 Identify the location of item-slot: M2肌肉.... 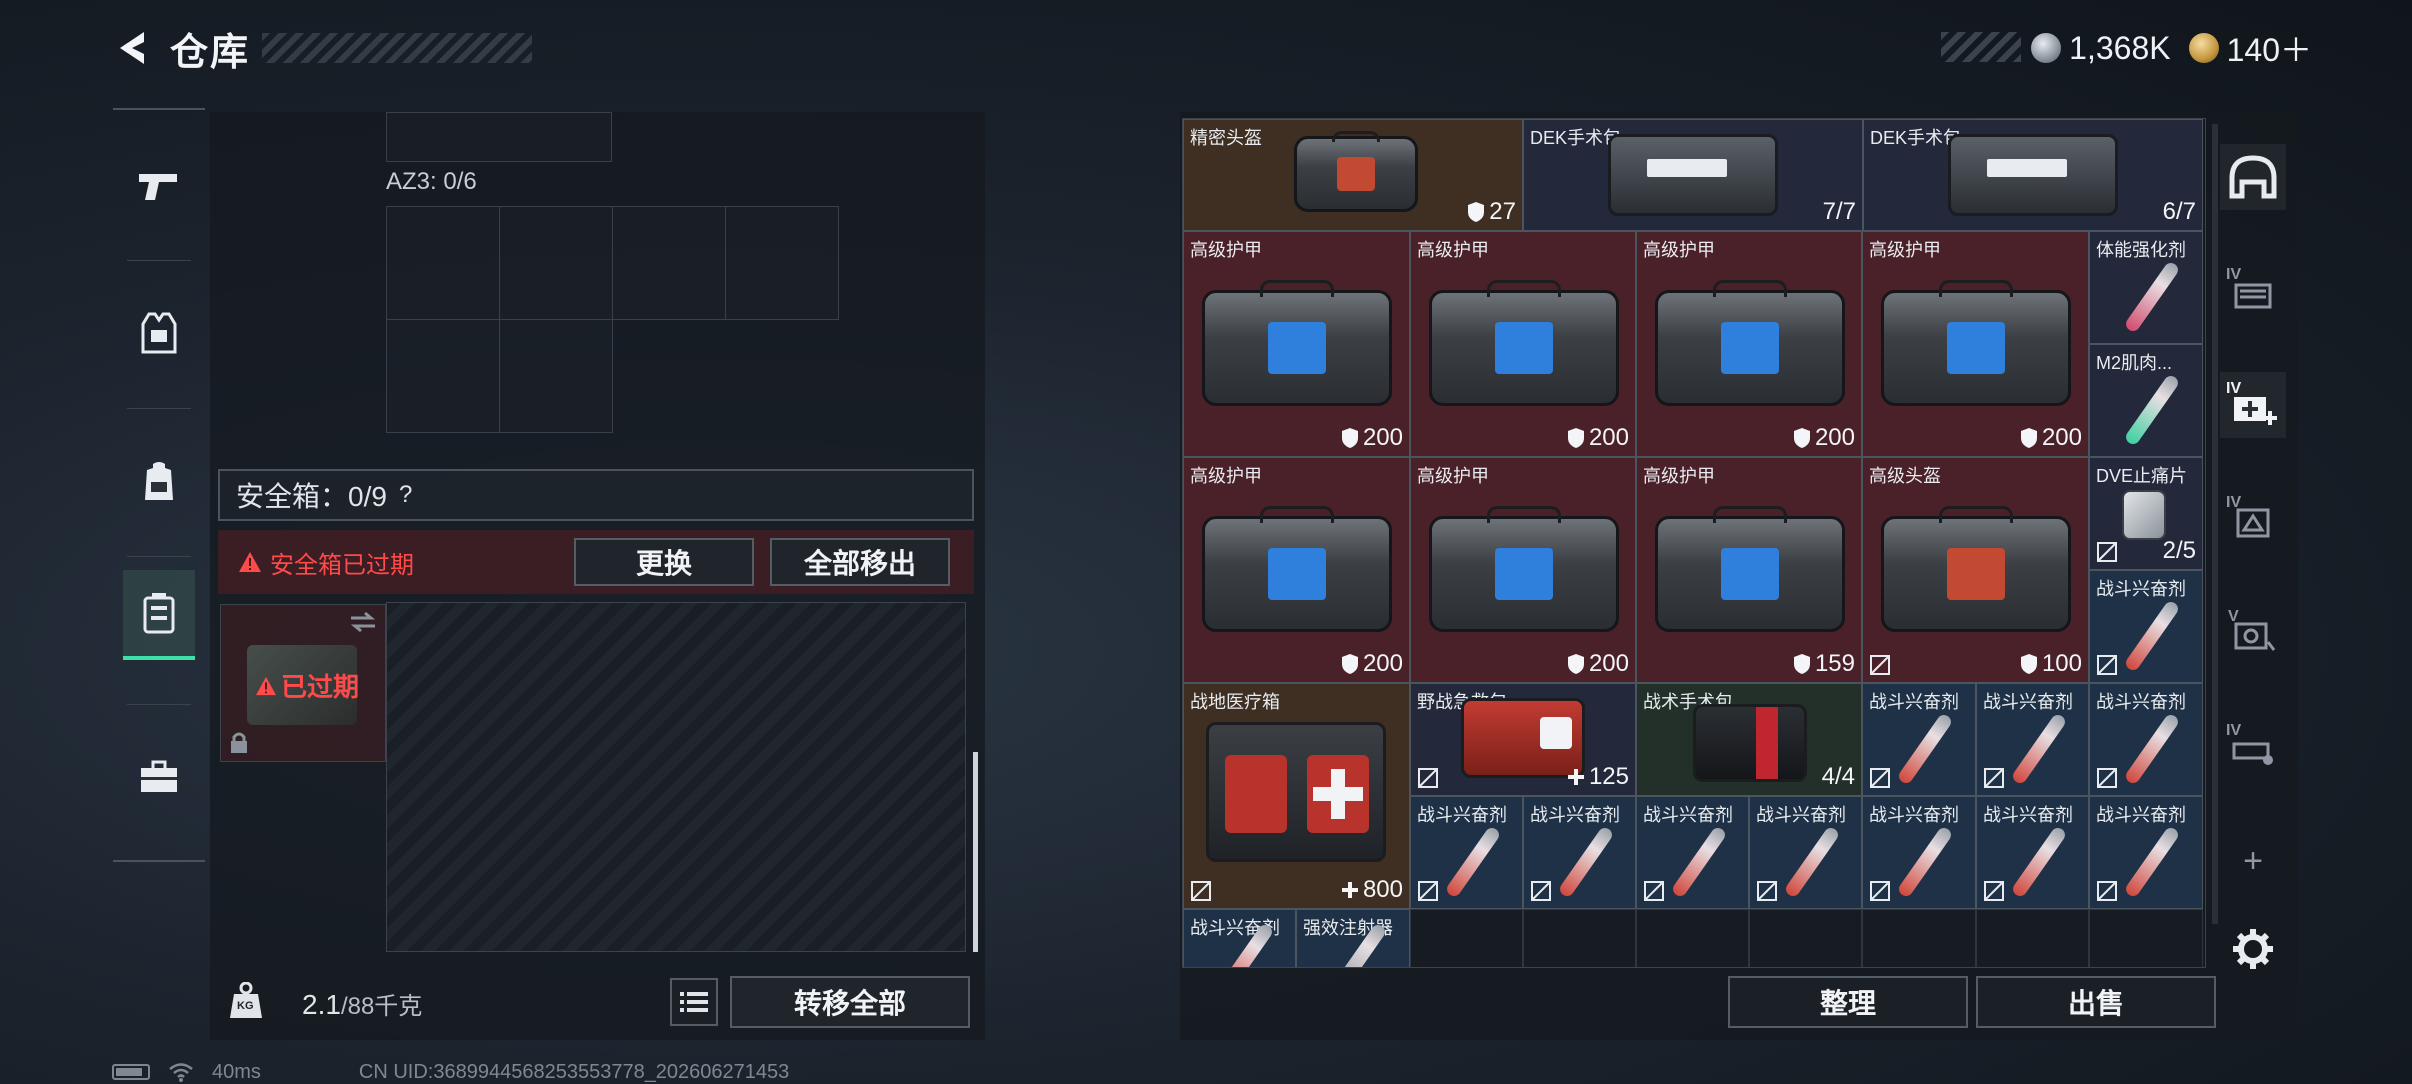
(2146, 400).